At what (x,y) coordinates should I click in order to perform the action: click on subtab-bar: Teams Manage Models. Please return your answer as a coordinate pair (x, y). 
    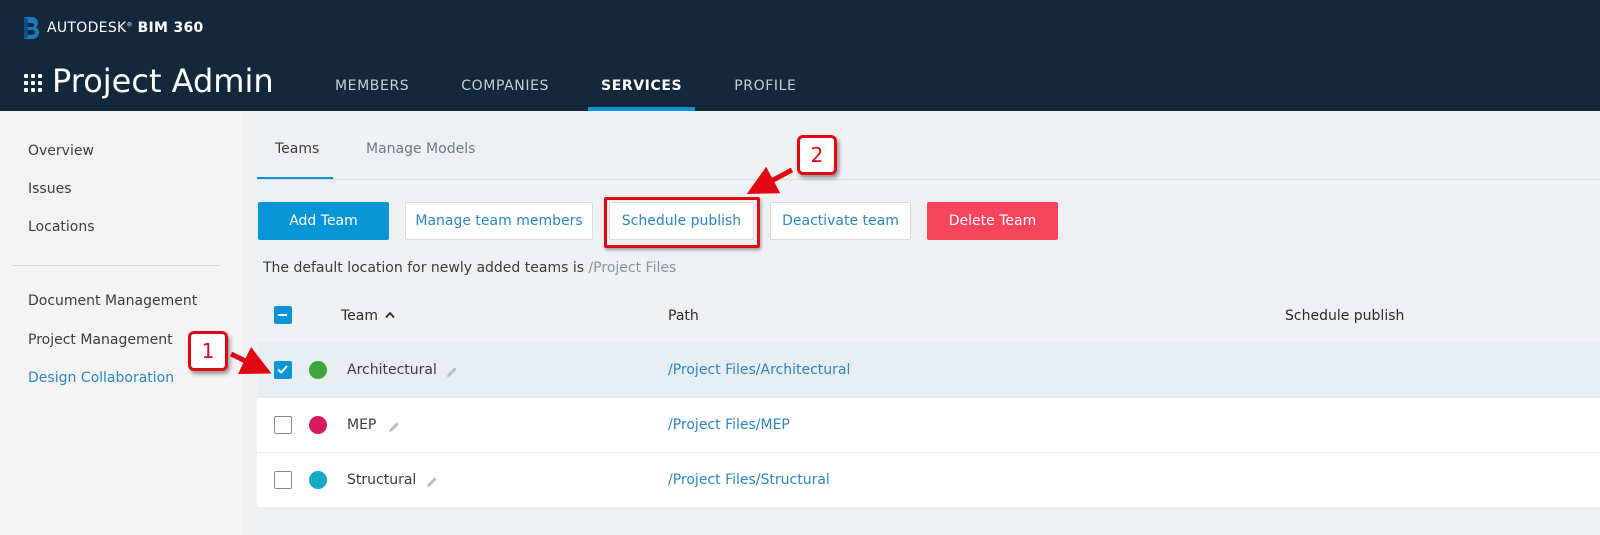
    Looking at the image, I should click on (928, 145).